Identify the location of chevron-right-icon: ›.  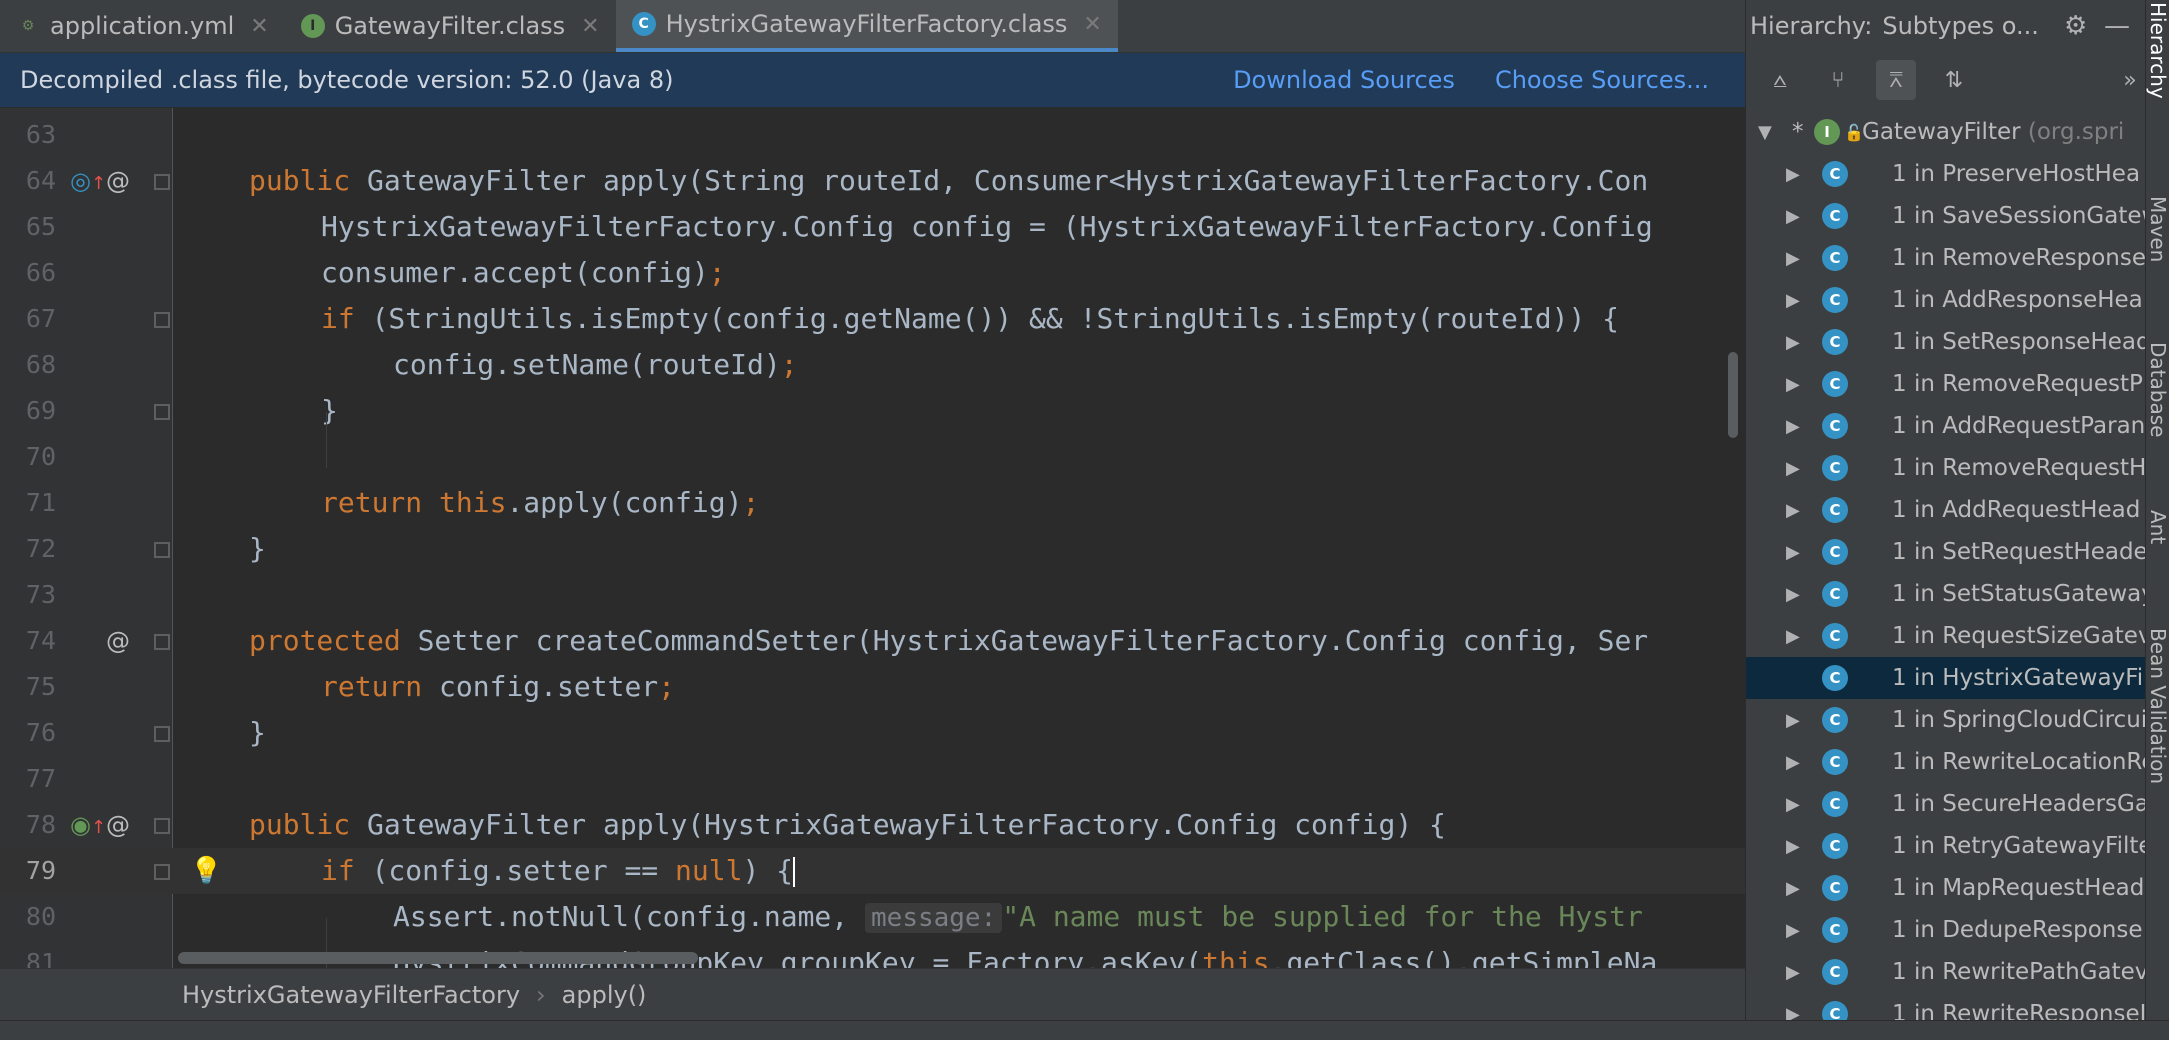
(541, 994).